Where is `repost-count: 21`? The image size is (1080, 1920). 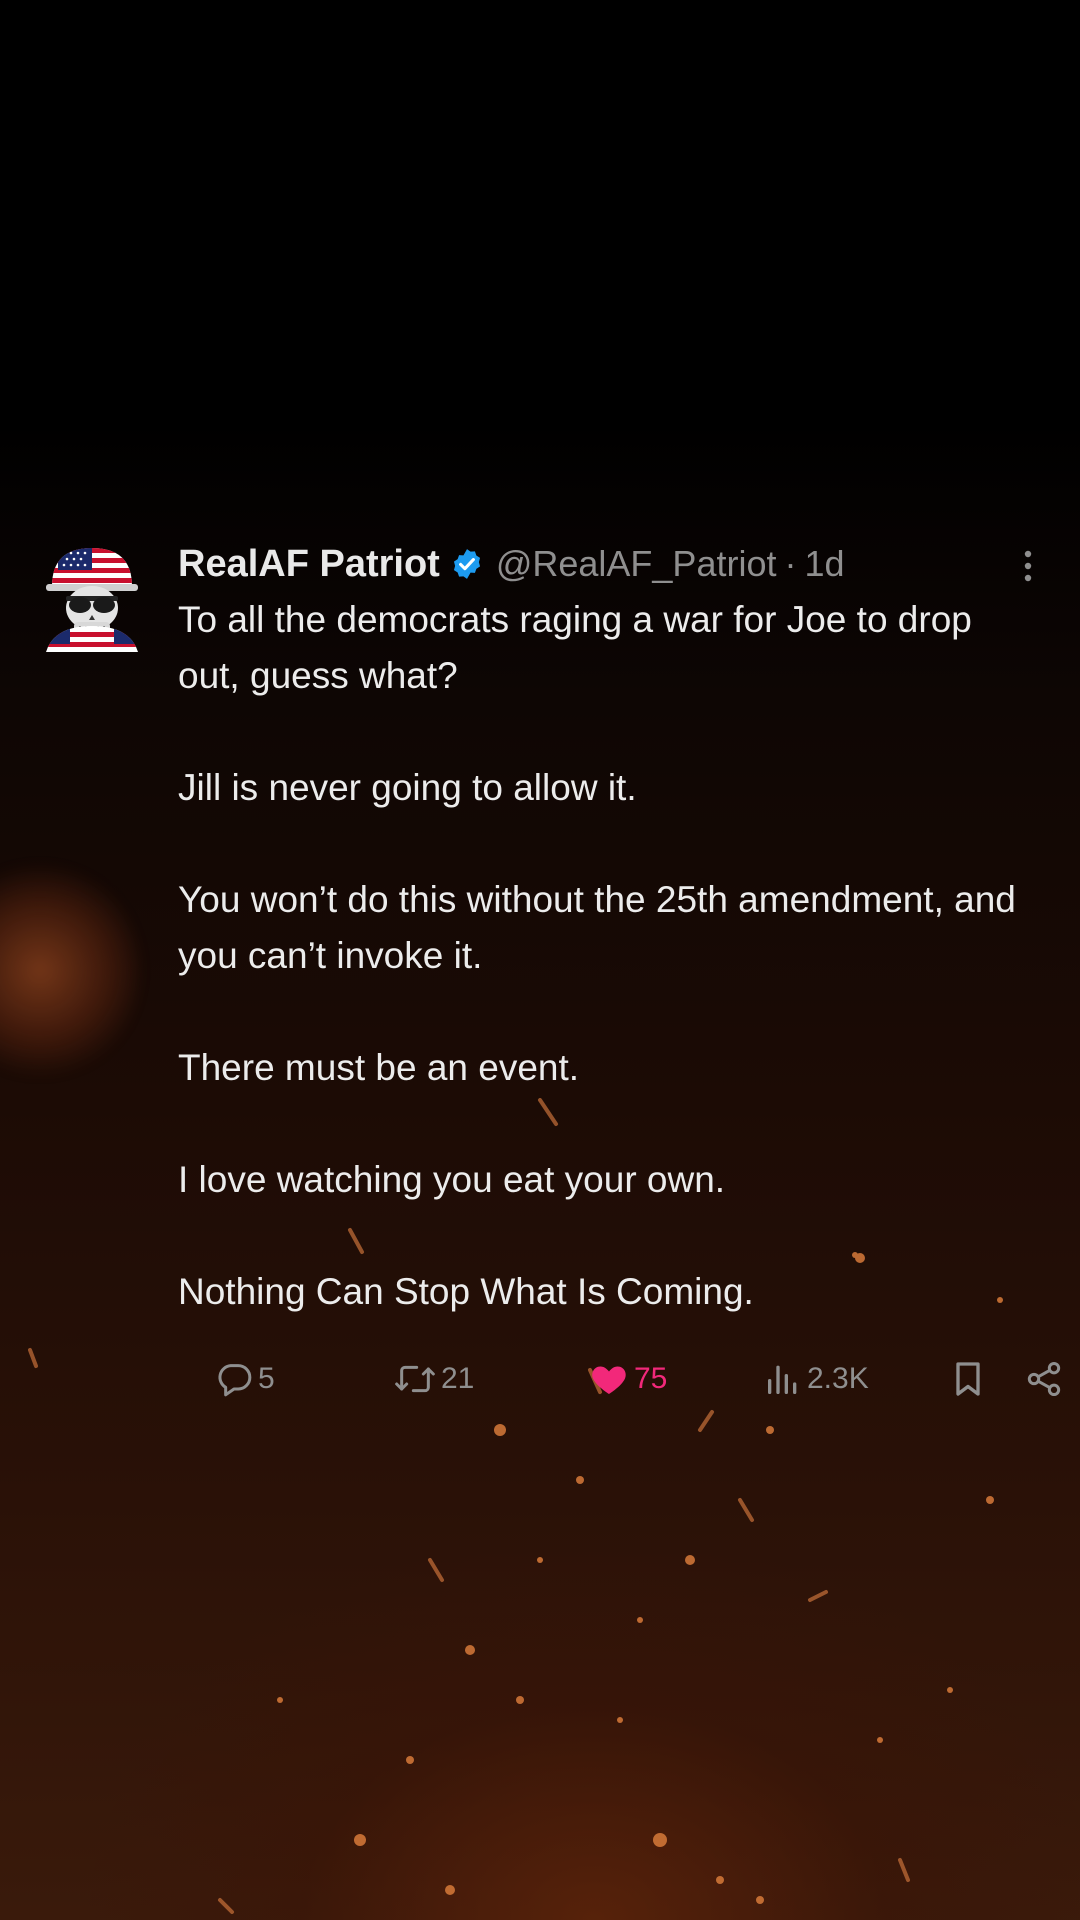 repost-count: 21 is located at coordinates (458, 1378).